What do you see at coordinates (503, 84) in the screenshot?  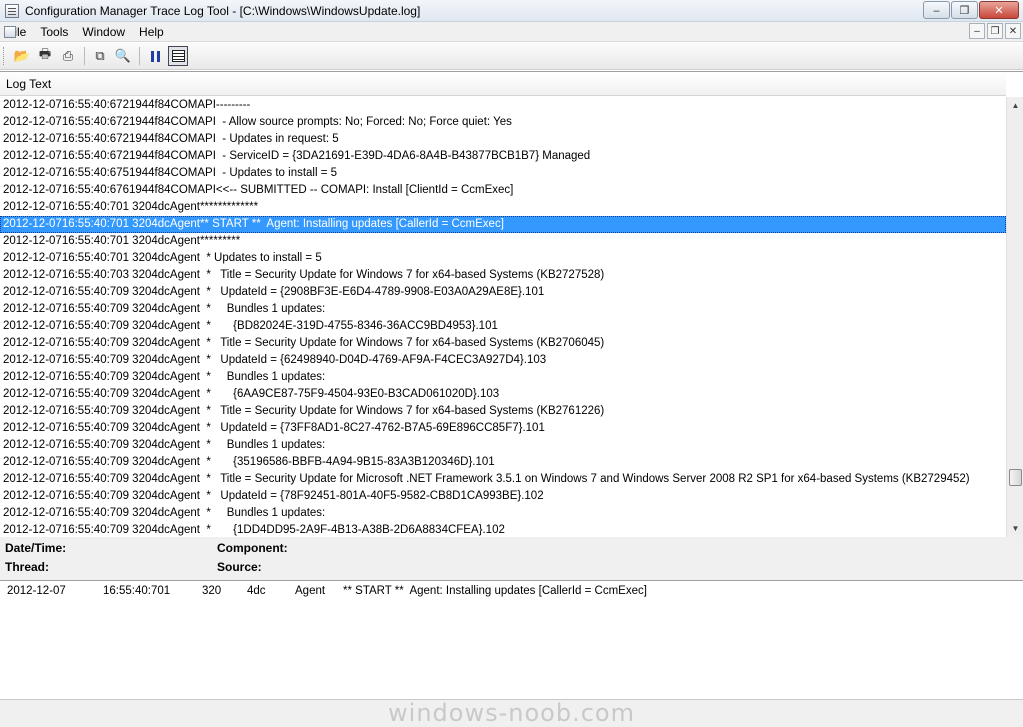 I see `column-header-log-text: Log Text` at bounding box center [503, 84].